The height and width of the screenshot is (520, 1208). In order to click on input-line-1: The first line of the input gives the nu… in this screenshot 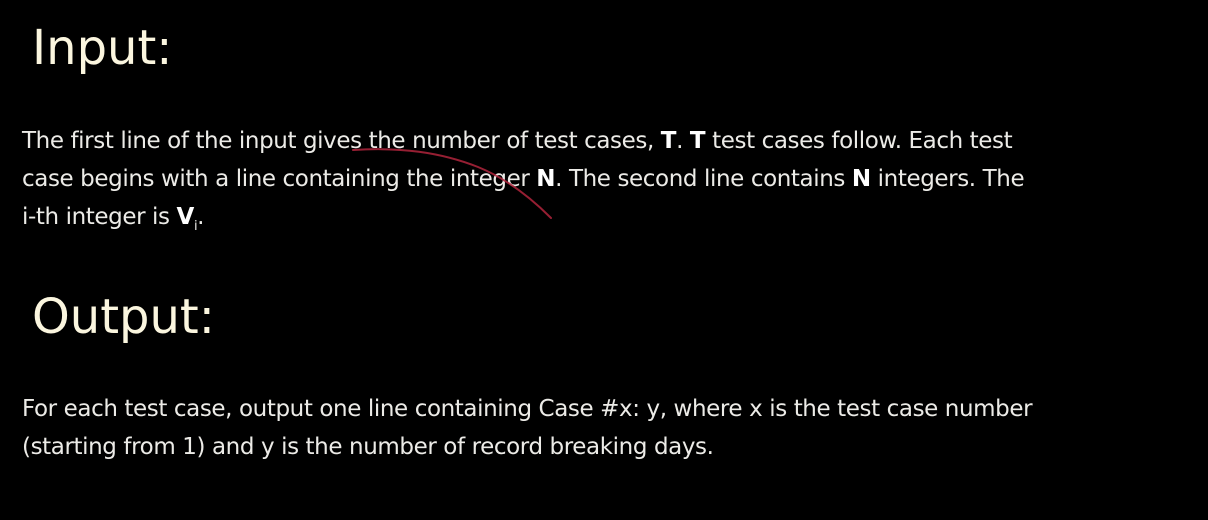, I will do `click(517, 141)`.